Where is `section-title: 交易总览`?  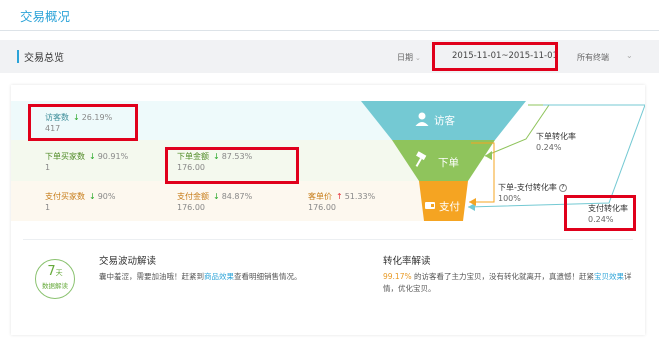
section-title: 交易总览 is located at coordinates (44, 58).